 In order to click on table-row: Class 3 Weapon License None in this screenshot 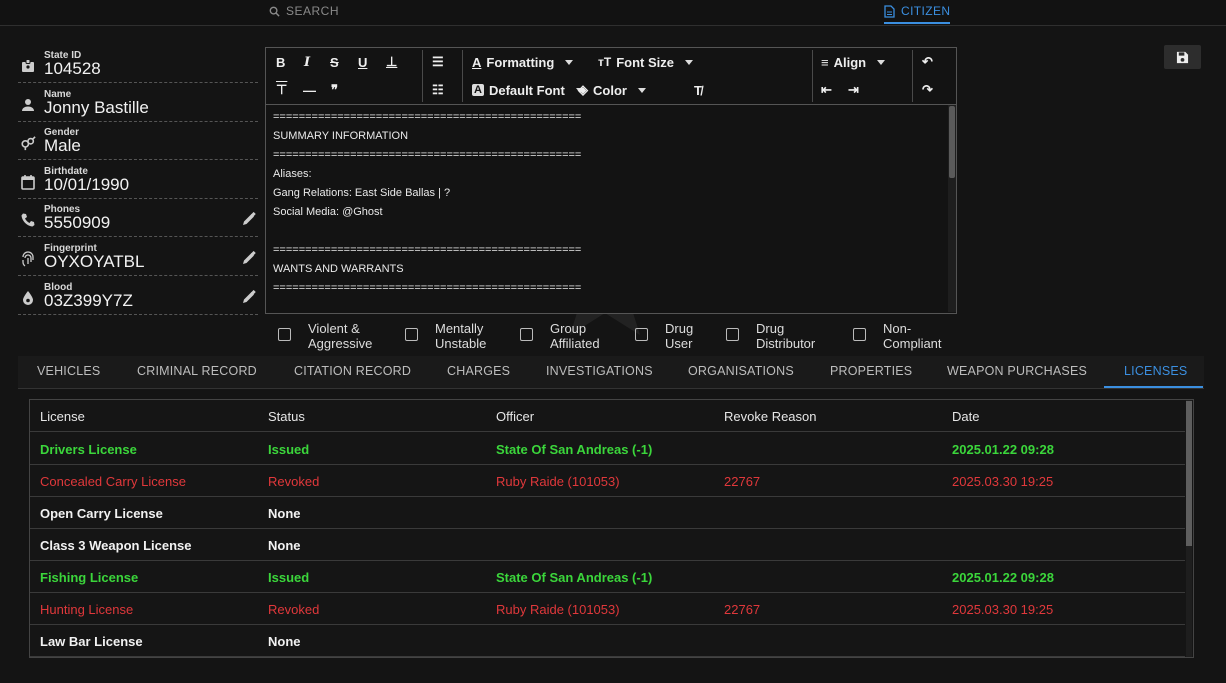, I will do `click(607, 545)`.